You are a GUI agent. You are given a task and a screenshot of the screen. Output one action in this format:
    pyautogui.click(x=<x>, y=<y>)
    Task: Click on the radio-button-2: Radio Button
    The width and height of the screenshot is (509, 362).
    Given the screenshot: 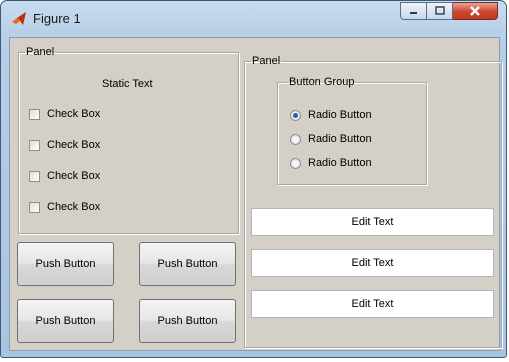 What is the action you would take?
    pyautogui.click(x=331, y=139)
    